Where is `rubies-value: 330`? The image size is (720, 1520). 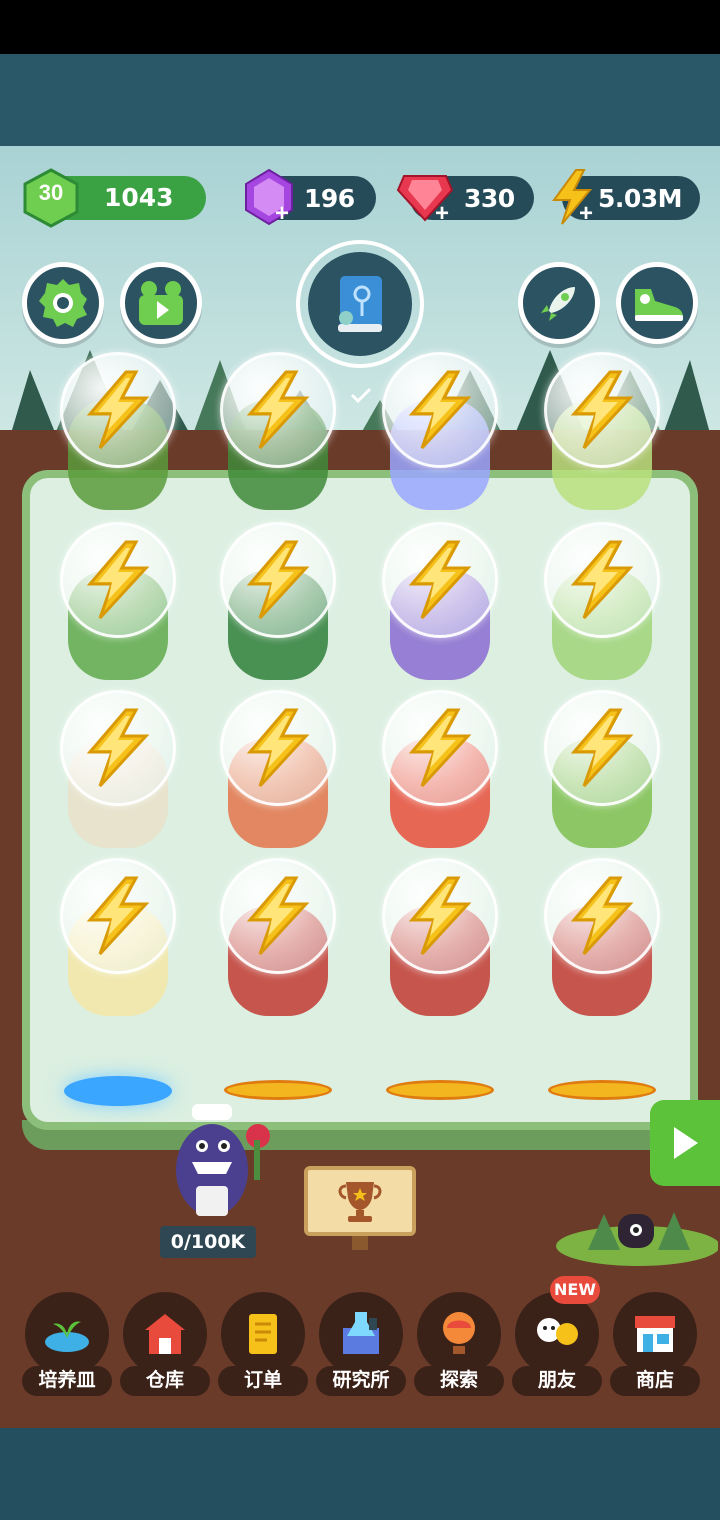
rubies-value: 330 is located at coordinates (489, 198).